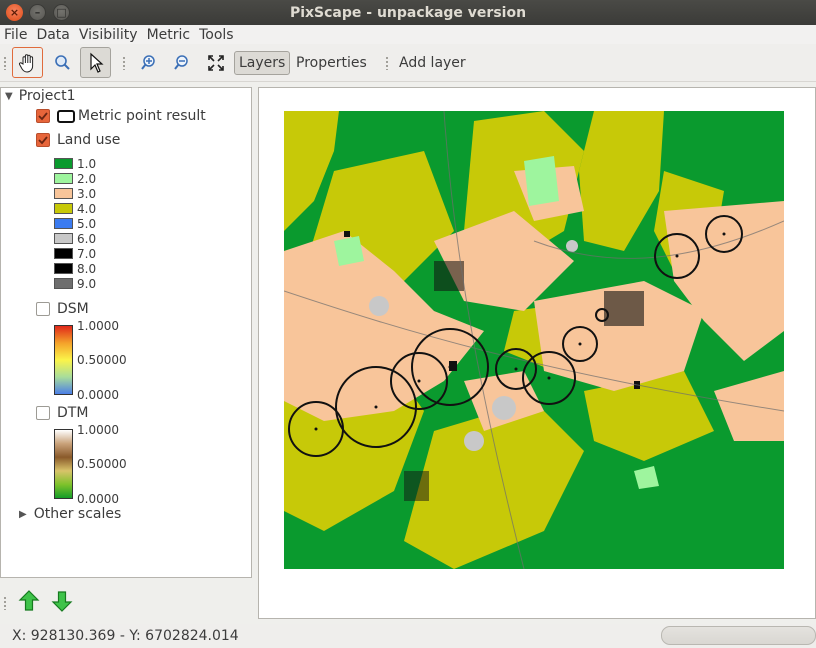 The image size is (816, 648). I want to click on dtm-color-ramp, so click(63, 464).